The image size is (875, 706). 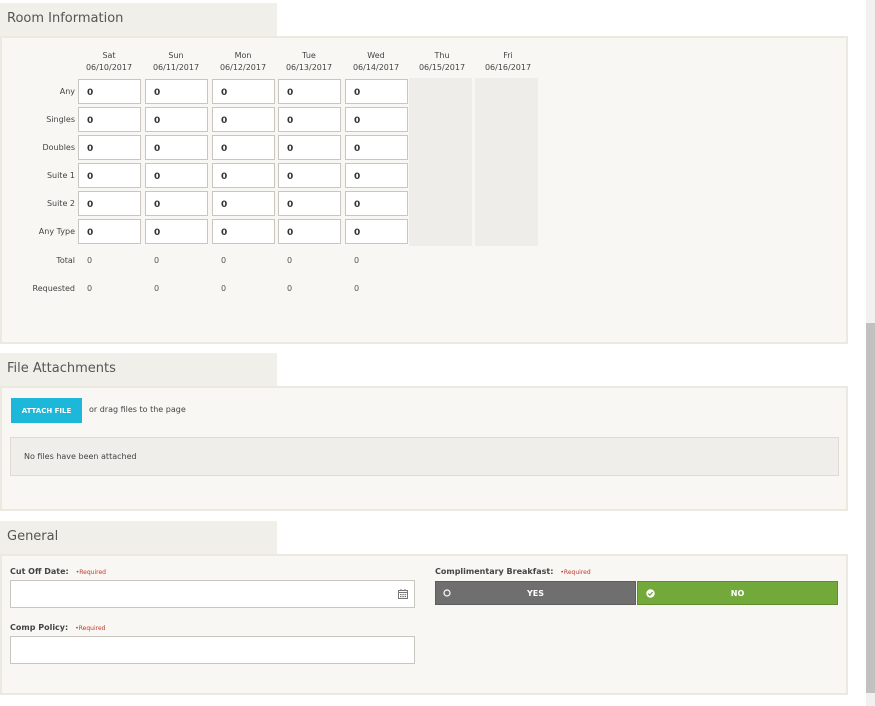 I want to click on day-header: Thu 06/15/2017, so click(x=442, y=62).